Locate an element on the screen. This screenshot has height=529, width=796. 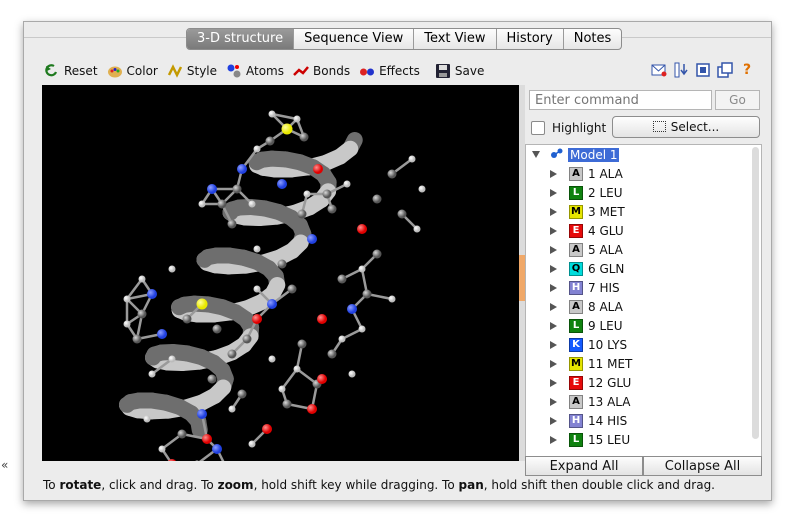
tree-residue-row: H 14 HIS is located at coordinates (643, 420).